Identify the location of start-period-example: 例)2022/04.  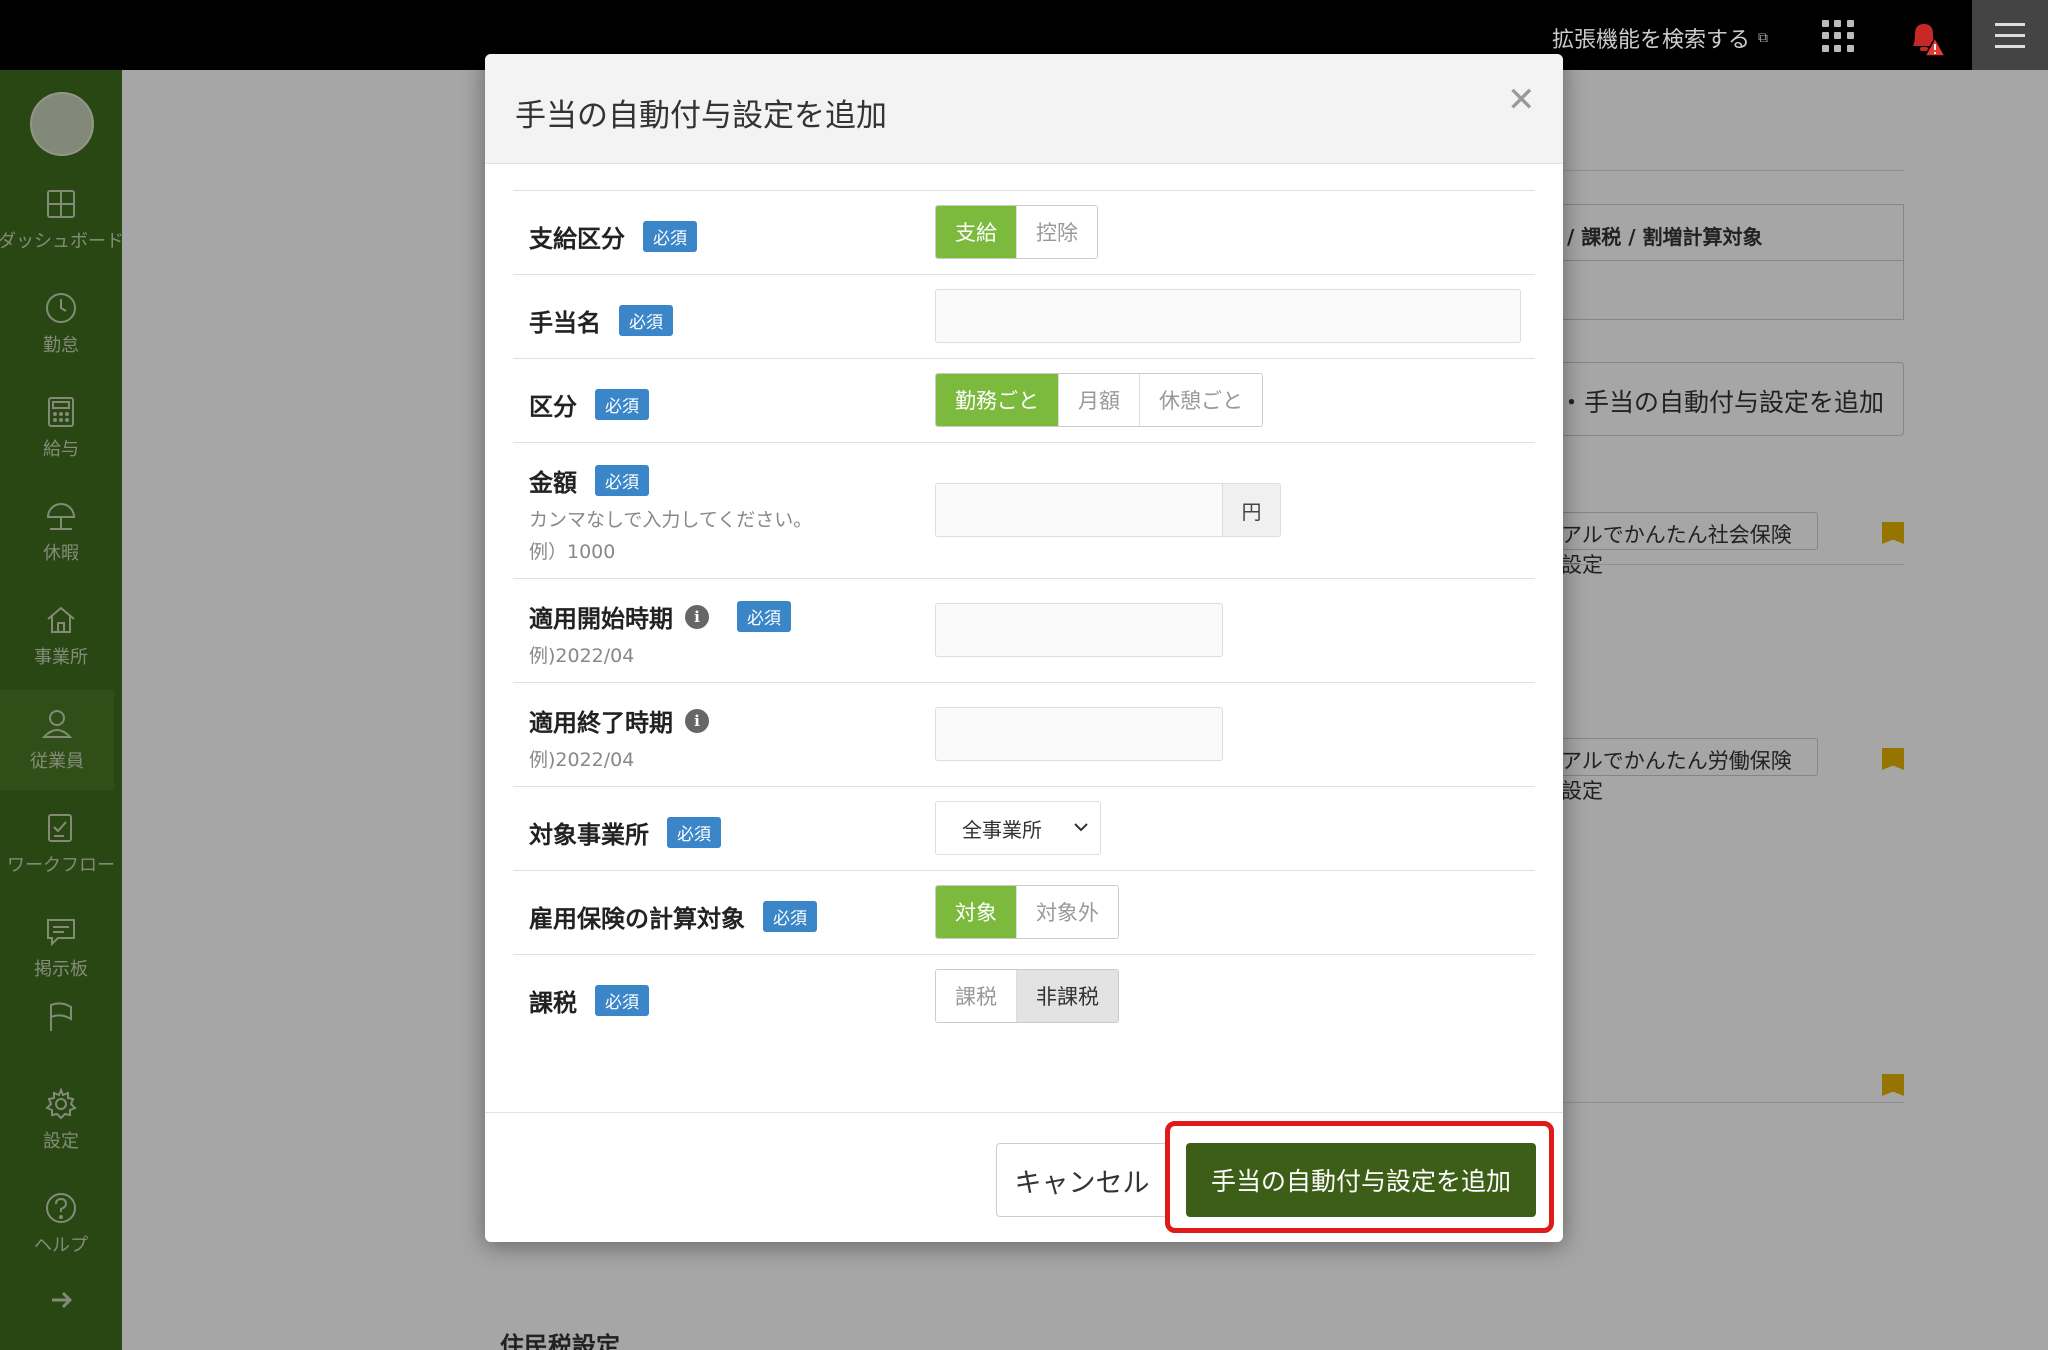
(582, 656).